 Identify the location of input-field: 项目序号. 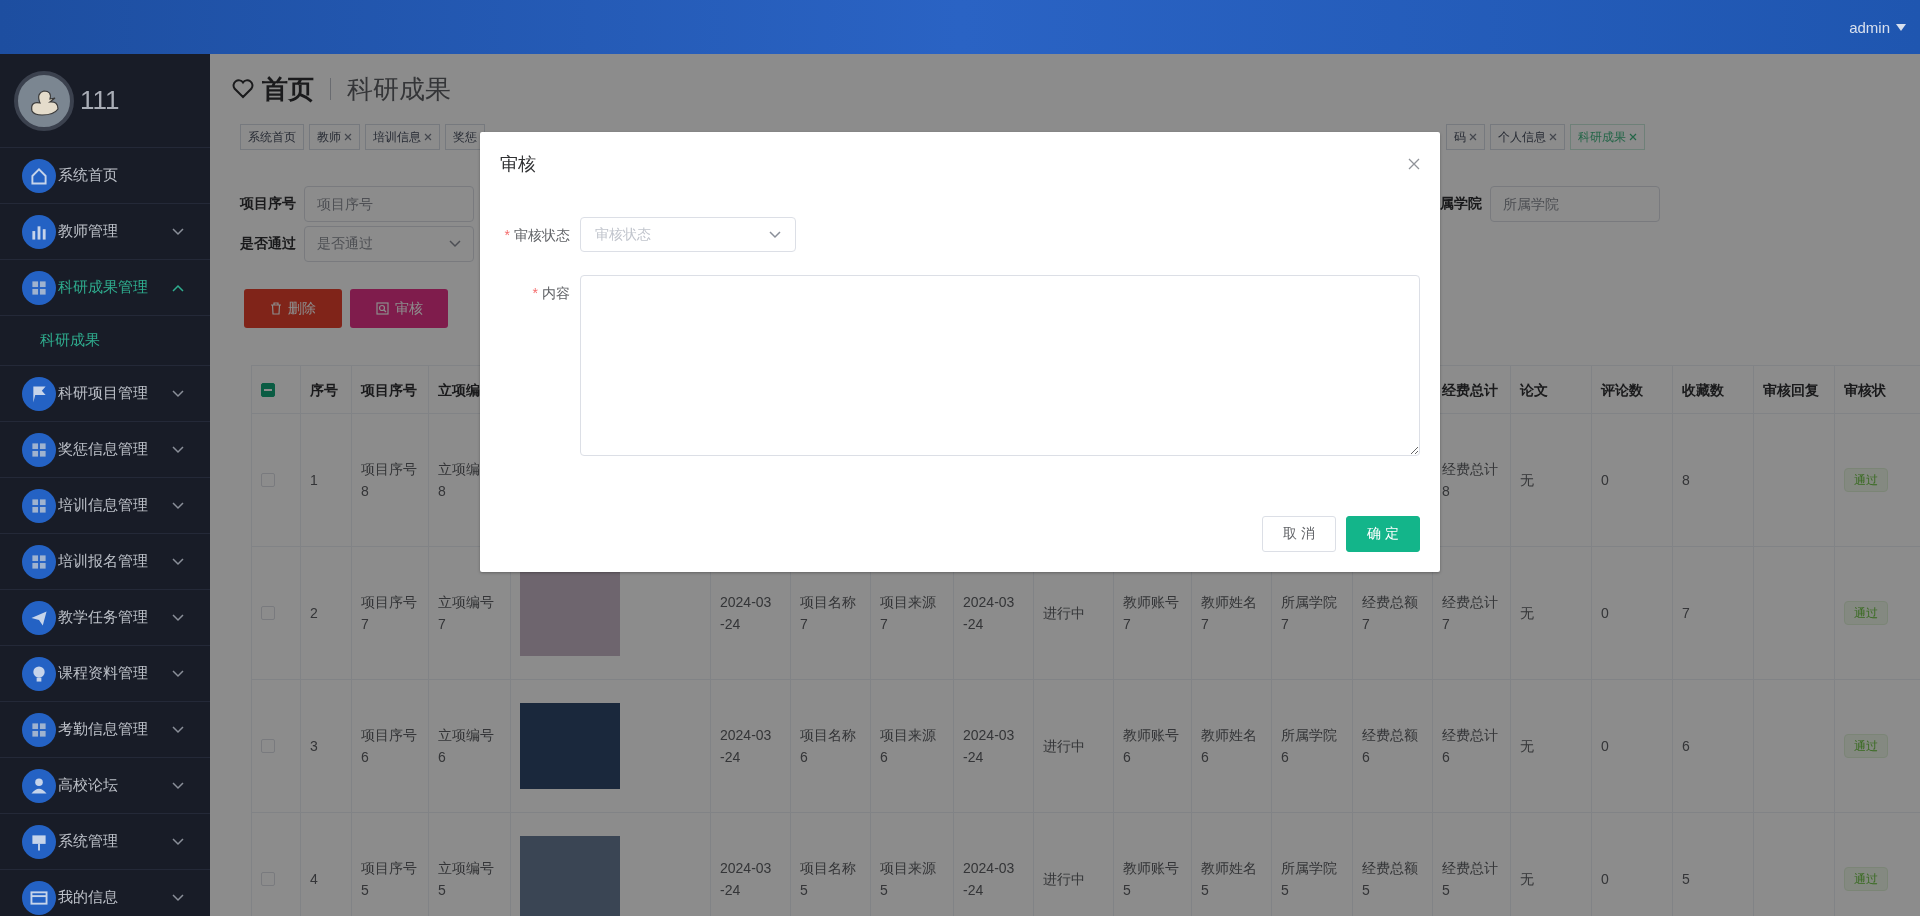
(389, 204).